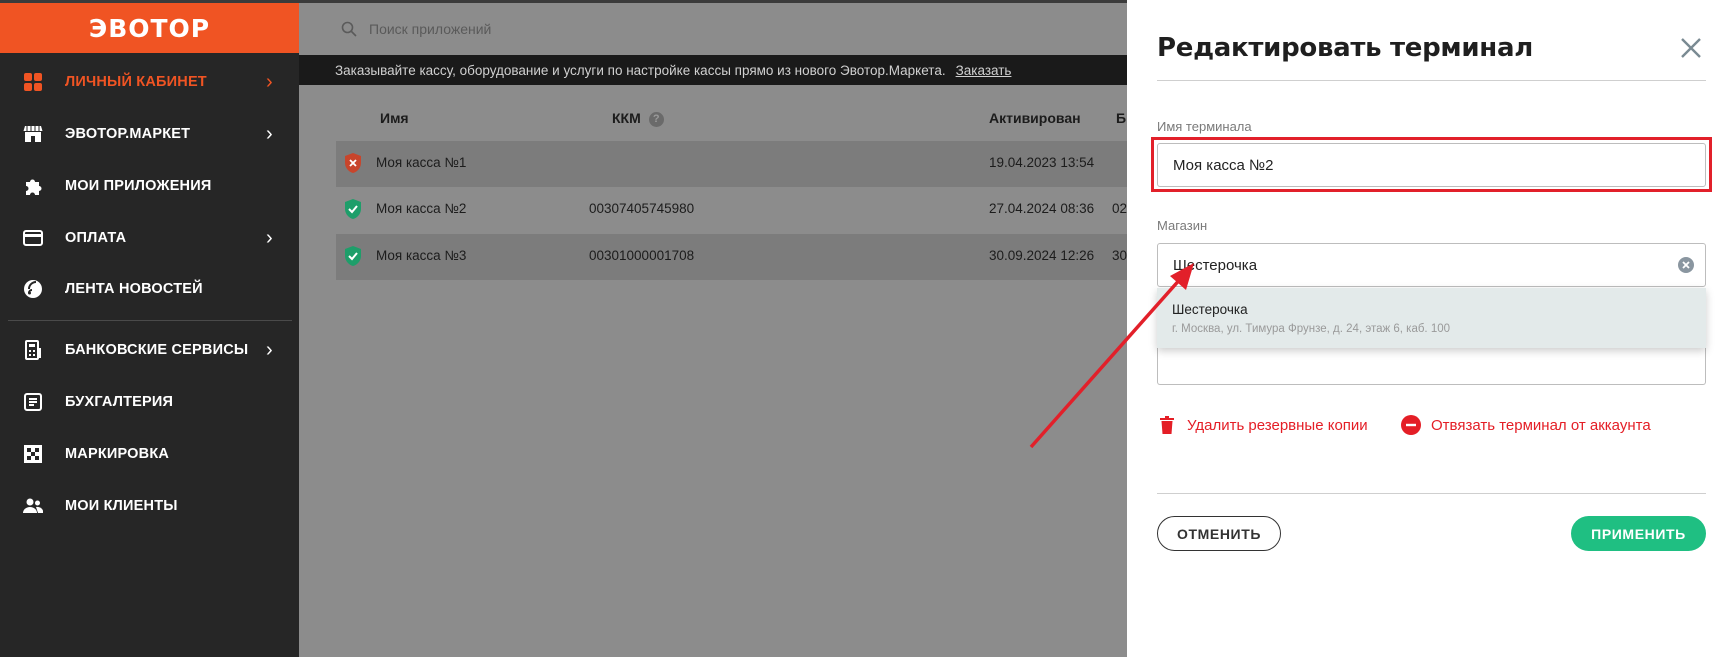 The image size is (1730, 657). What do you see at coordinates (1431, 80) in the screenshot?
I see `title-divider` at bounding box center [1431, 80].